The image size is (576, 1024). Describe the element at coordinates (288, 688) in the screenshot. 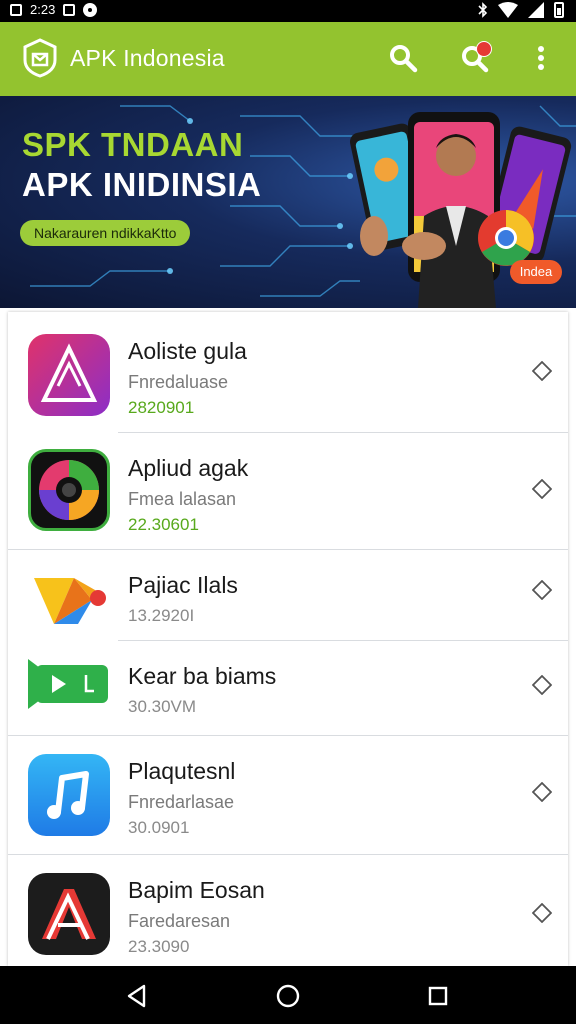

I see `list-item: Kear ba biams 30.30VM` at that location.